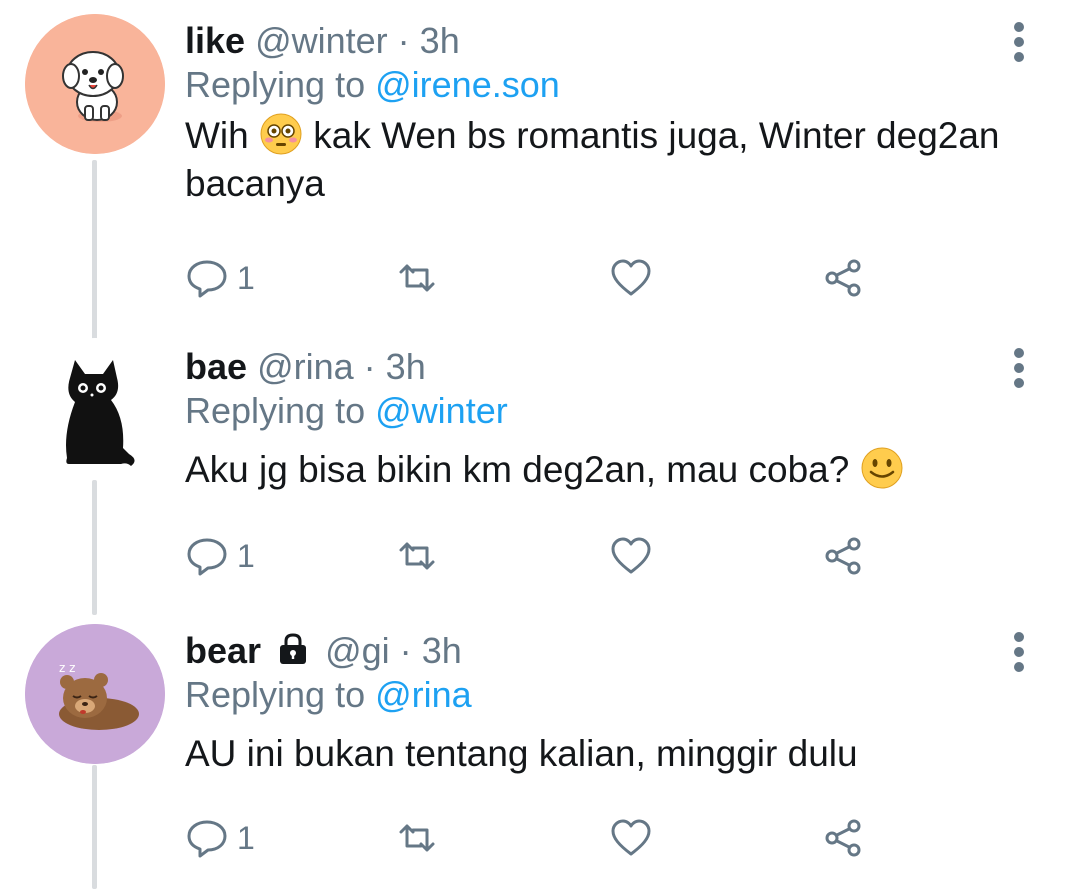 This screenshot has height=889, width=1080. Describe the element at coordinates (517, 469) in the screenshot. I see `tweet-text-part: Aku jg bisa bikin km deg2an, mau coba?` at that location.